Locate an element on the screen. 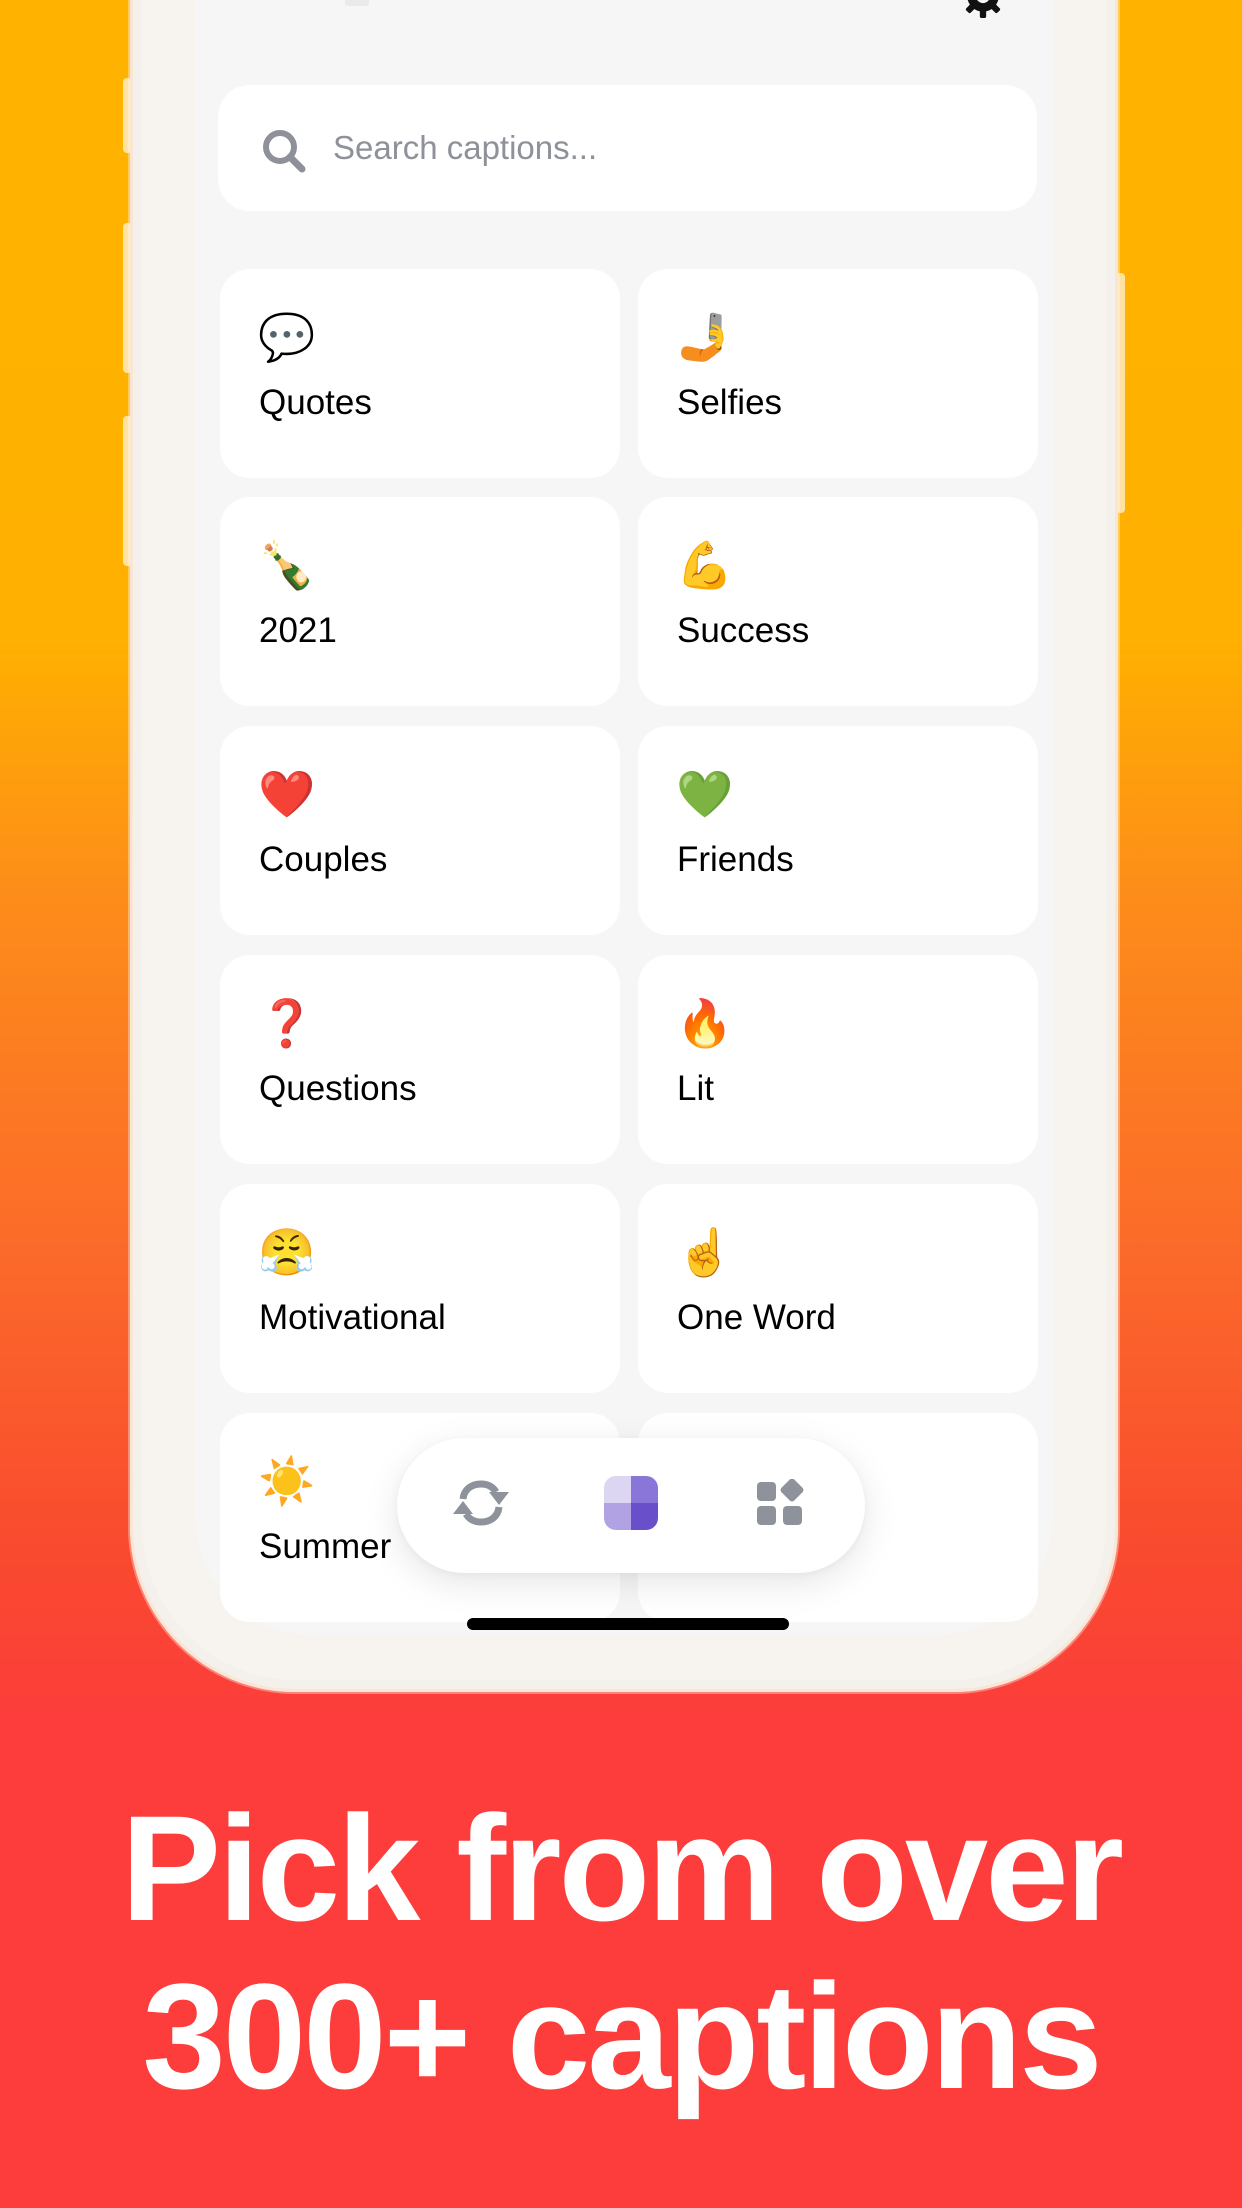  category-card-couples: ❤️ Couples is located at coordinates (420, 830).